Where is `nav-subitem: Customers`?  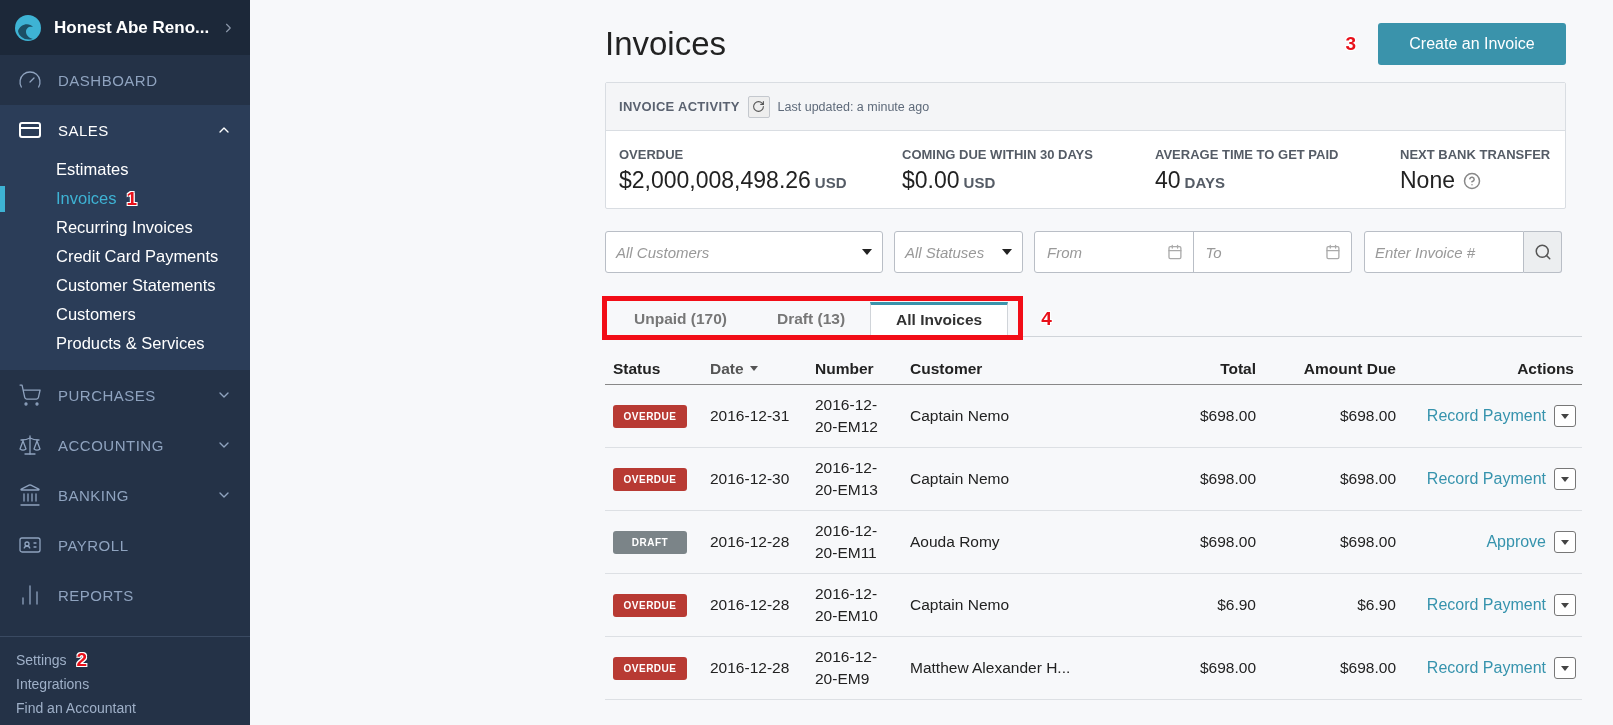
nav-subitem: Customers is located at coordinates (125, 314).